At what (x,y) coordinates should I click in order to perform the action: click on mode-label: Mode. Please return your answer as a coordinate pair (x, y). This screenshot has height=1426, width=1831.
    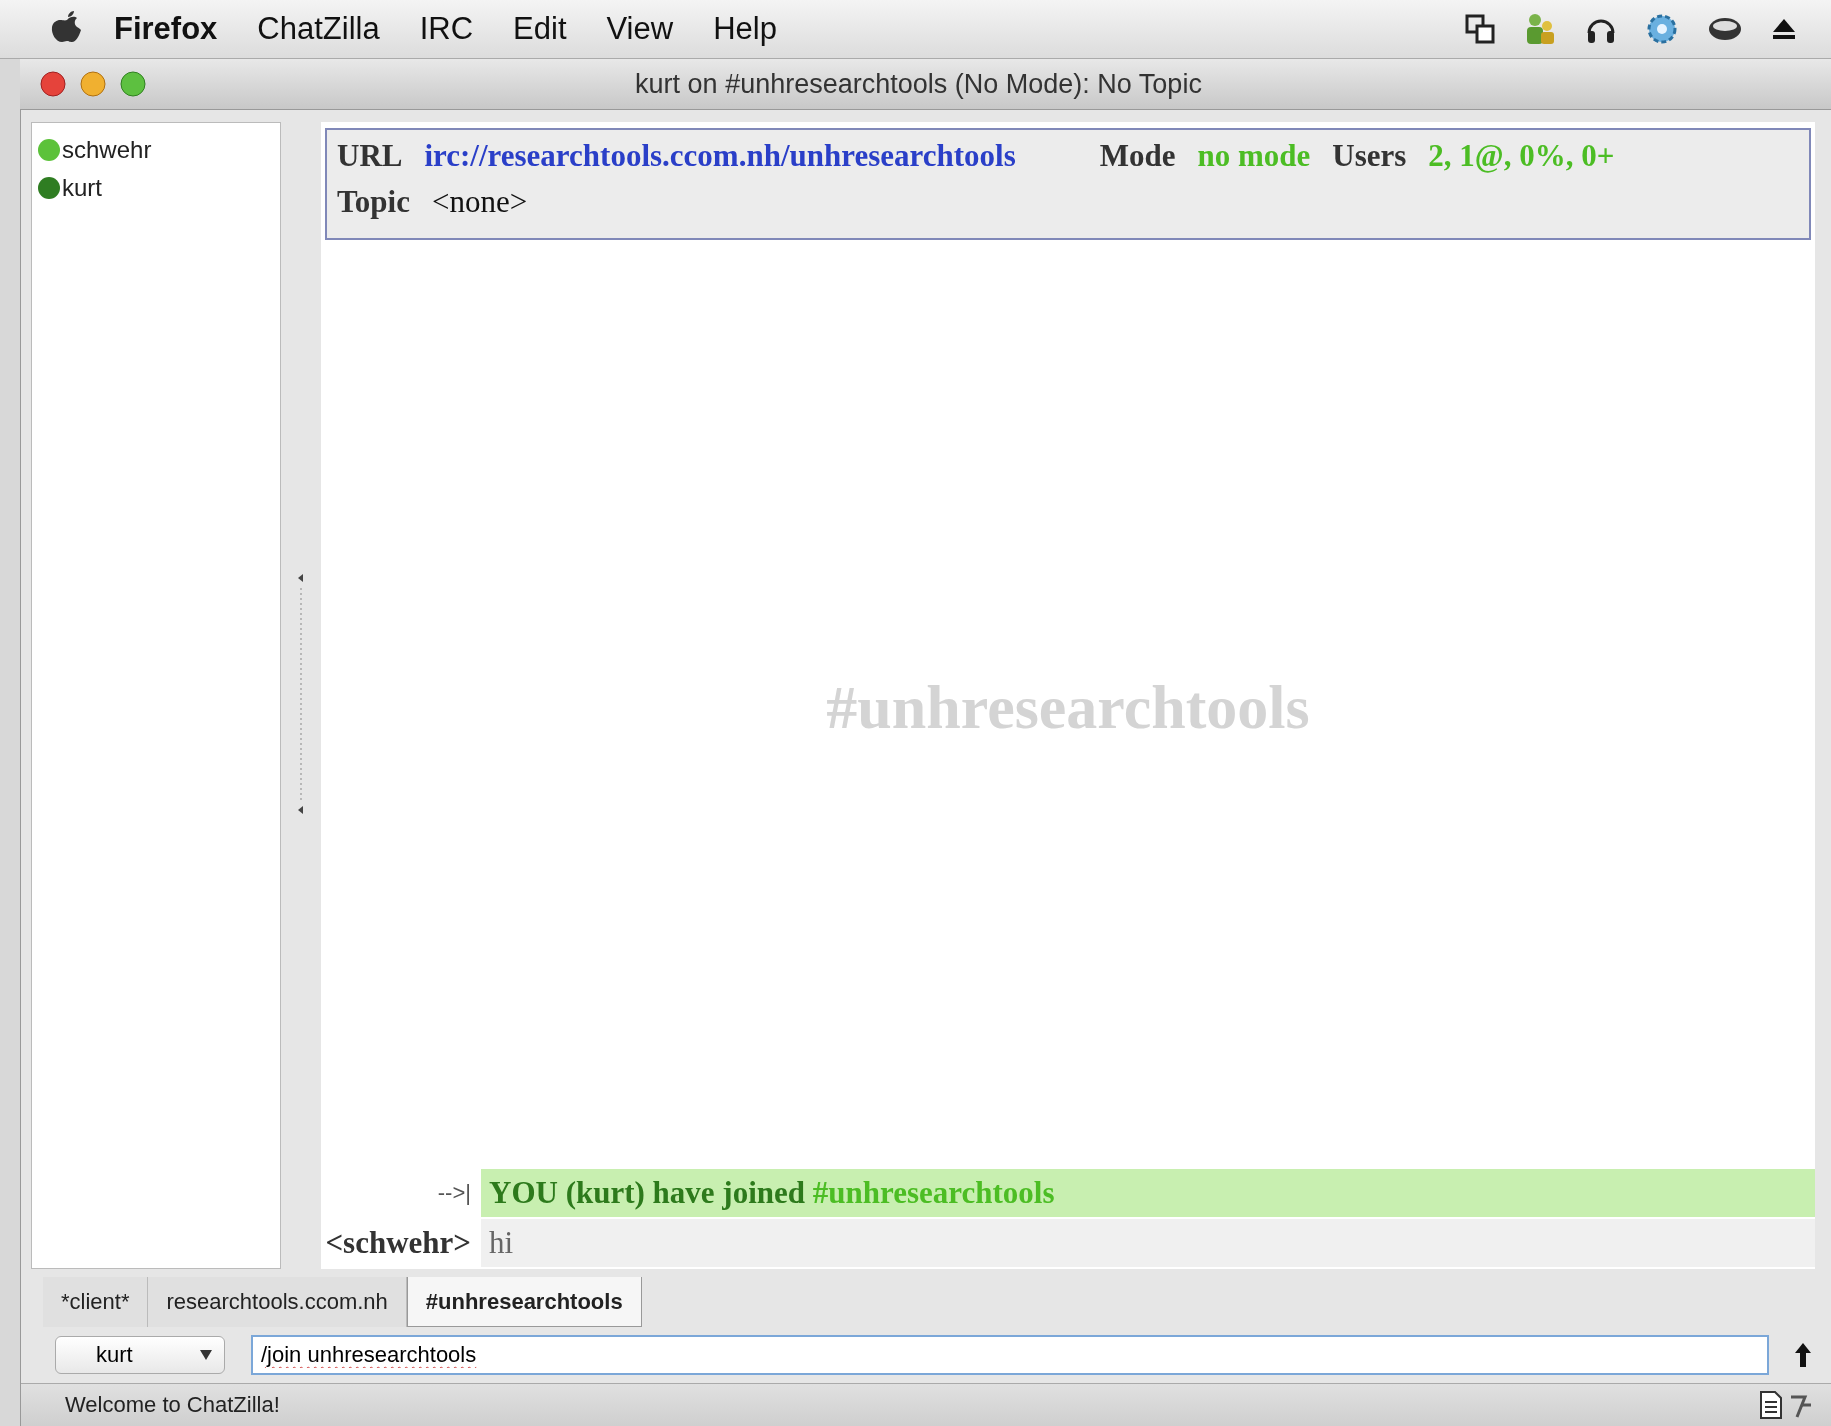
    Looking at the image, I should click on (1137, 156).